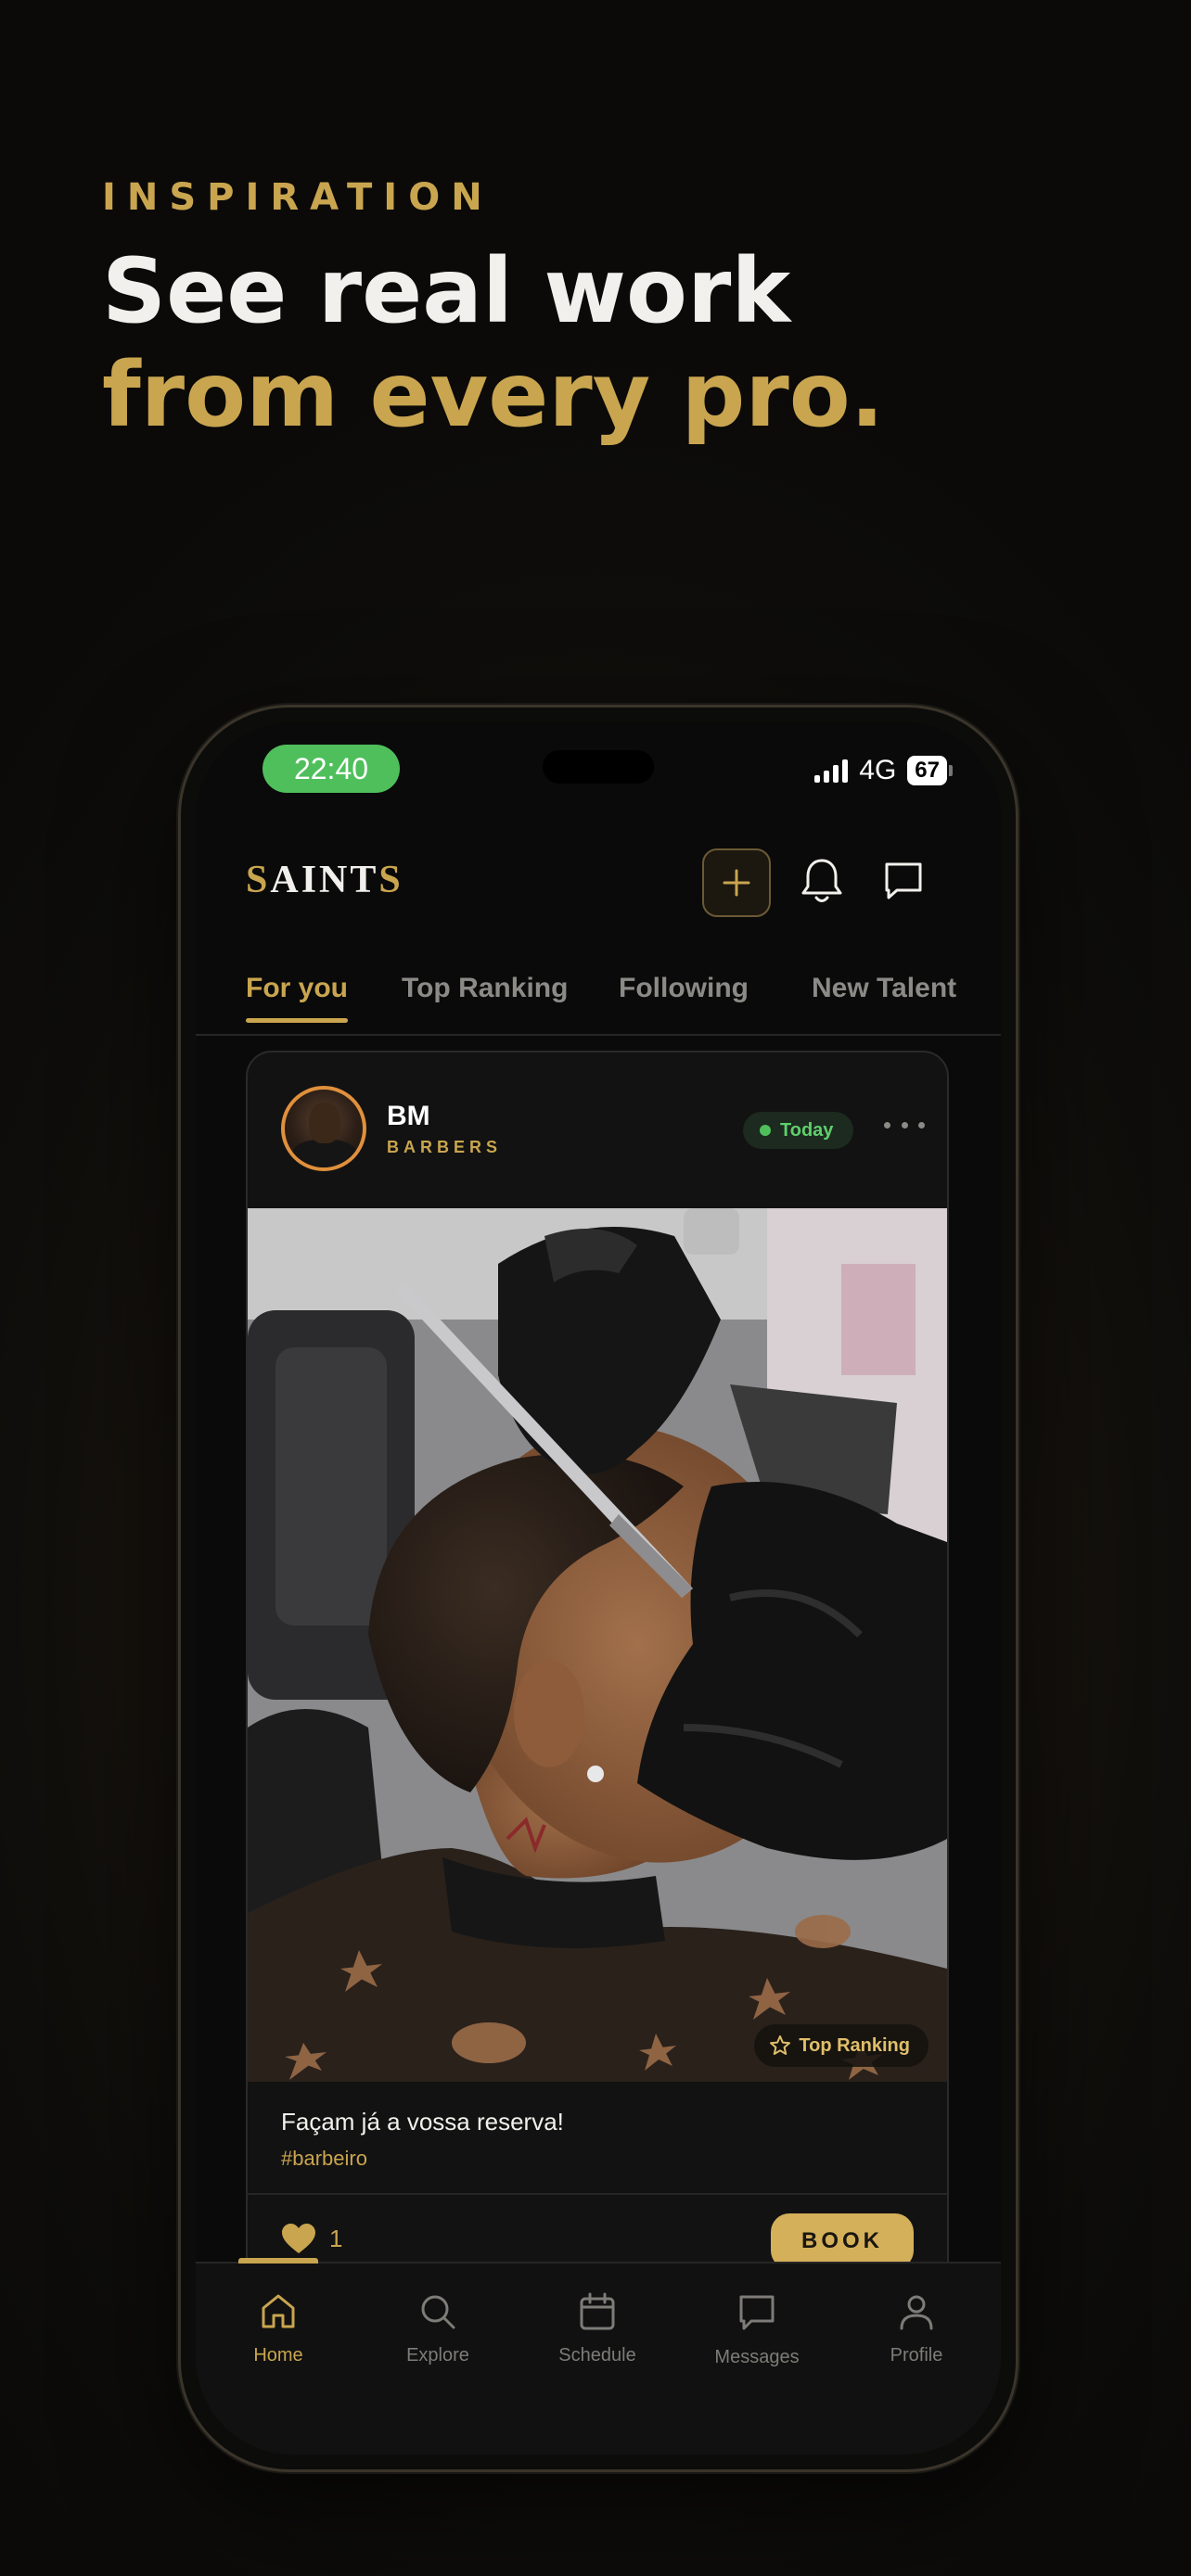 The image size is (1191, 2576). I want to click on status-indicators: 4G 67, so click(883, 770).